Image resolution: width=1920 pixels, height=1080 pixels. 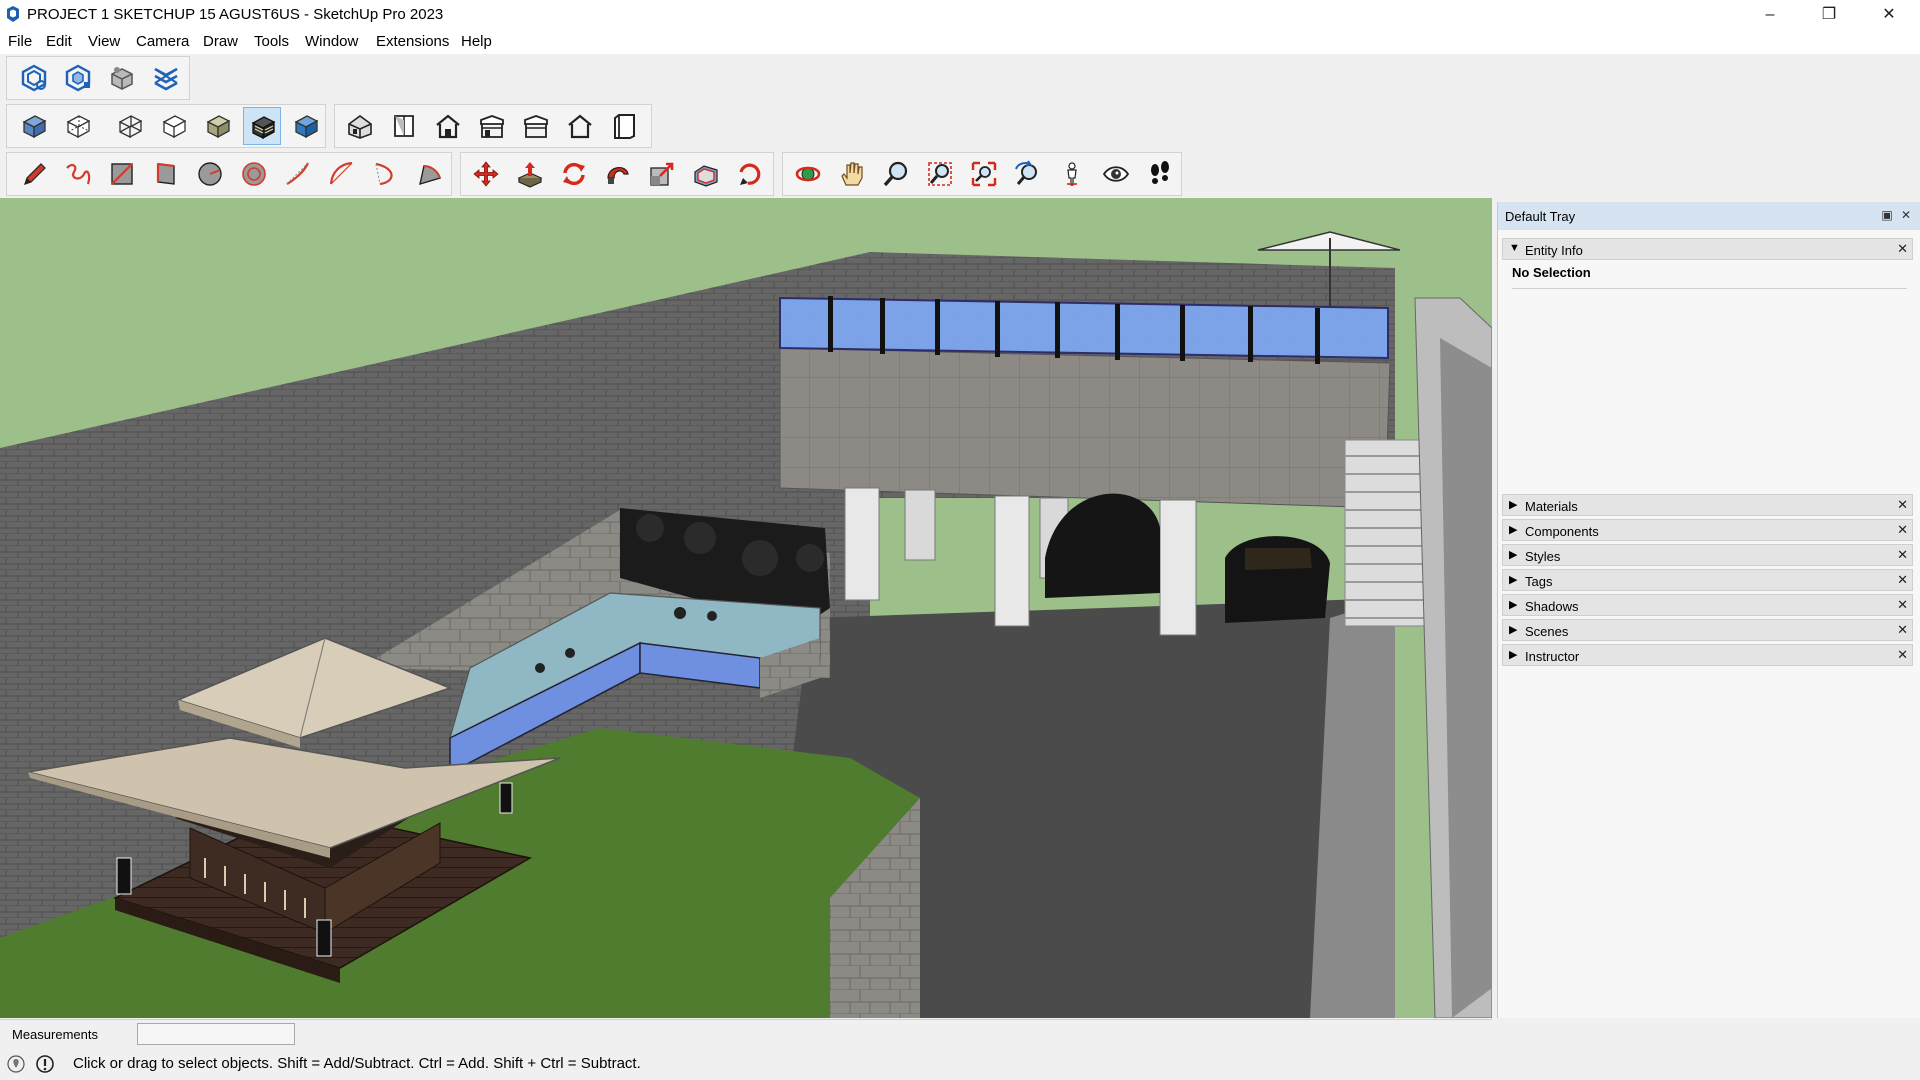 I want to click on iso-view-icon, so click(x=360, y=127).